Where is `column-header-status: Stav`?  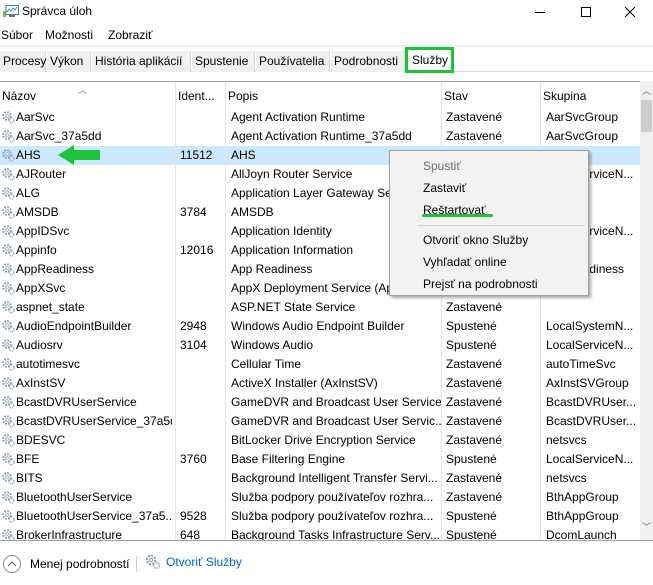
column-header-status: Stav is located at coordinates (491, 95).